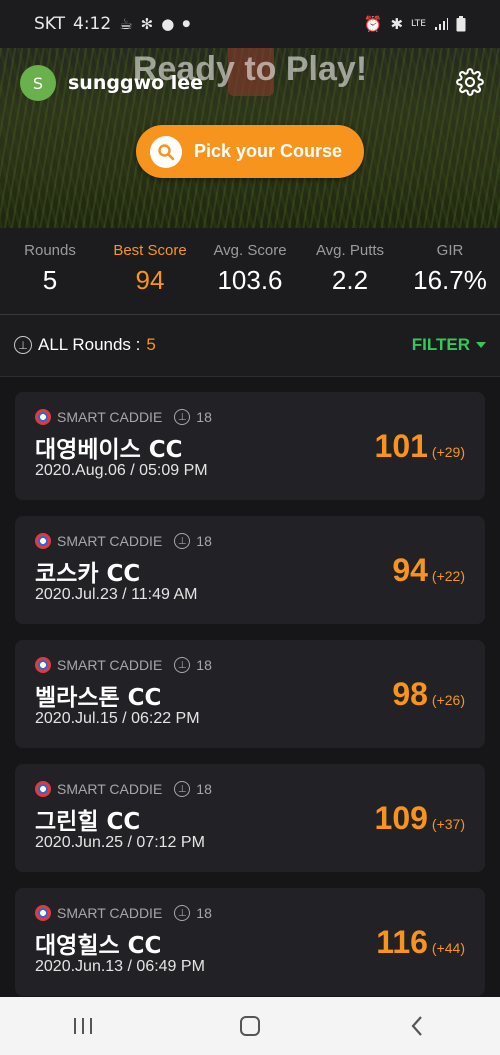 The width and height of the screenshot is (500, 1055). Describe the element at coordinates (50, 280) in the screenshot. I see `stat-value: 5` at that location.